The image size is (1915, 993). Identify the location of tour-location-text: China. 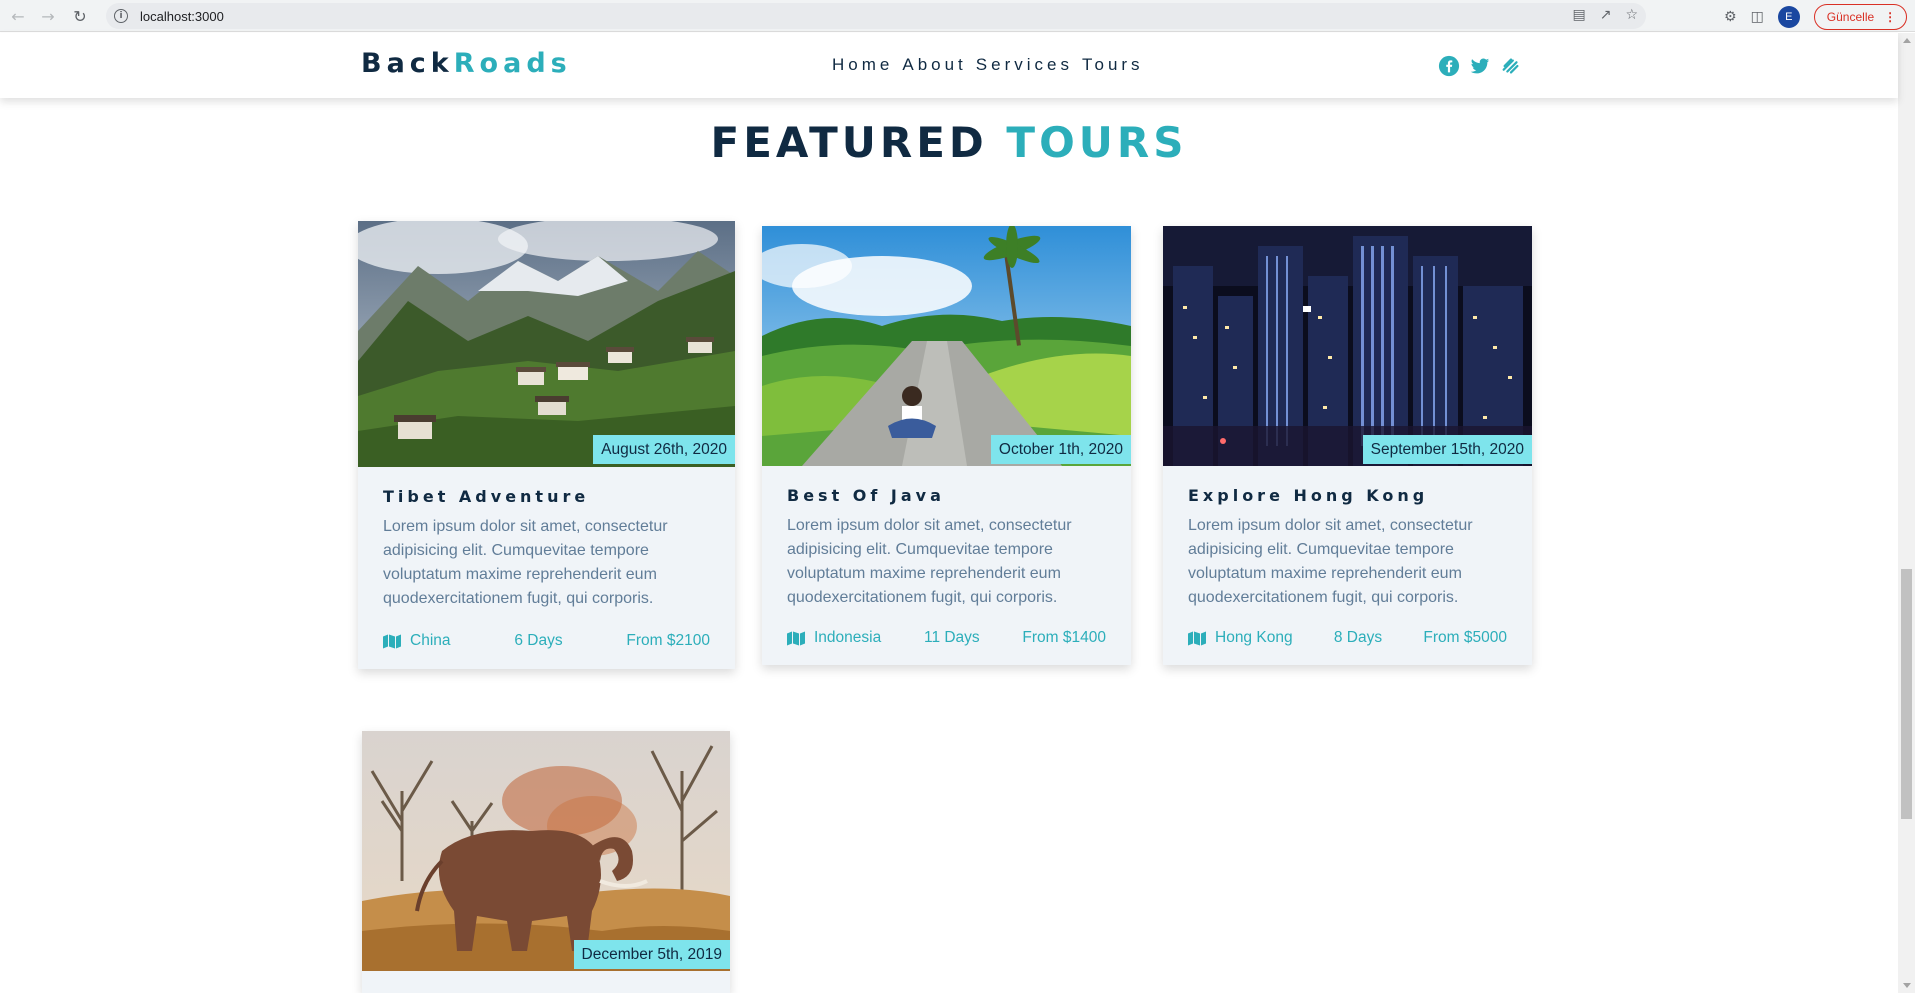
(430, 640).